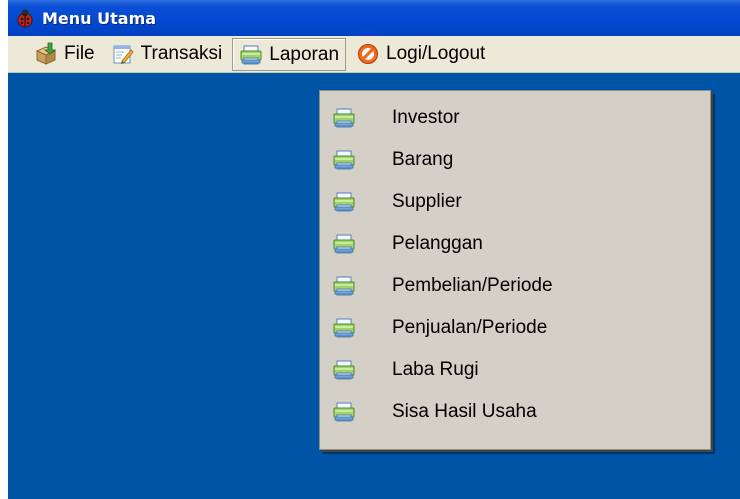  I want to click on menu-item-barang: Barang, so click(515, 160).